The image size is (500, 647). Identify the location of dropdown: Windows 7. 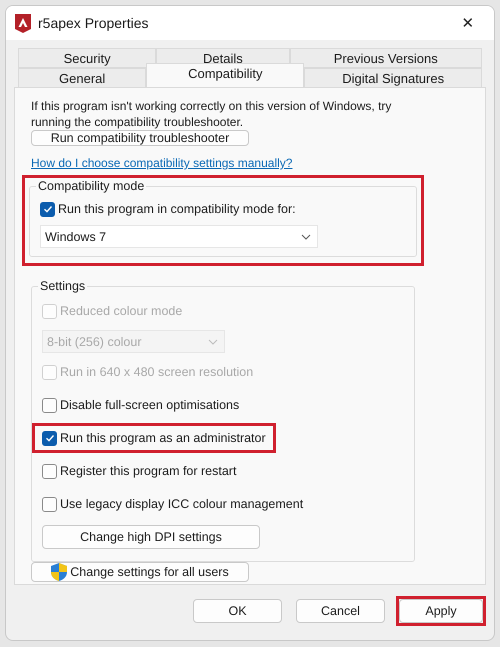
(179, 236).